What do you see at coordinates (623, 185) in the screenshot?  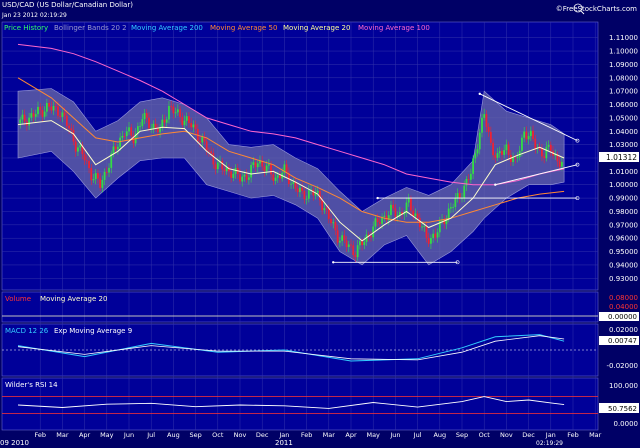 I see `price-tick-label: 1.00000` at bounding box center [623, 185].